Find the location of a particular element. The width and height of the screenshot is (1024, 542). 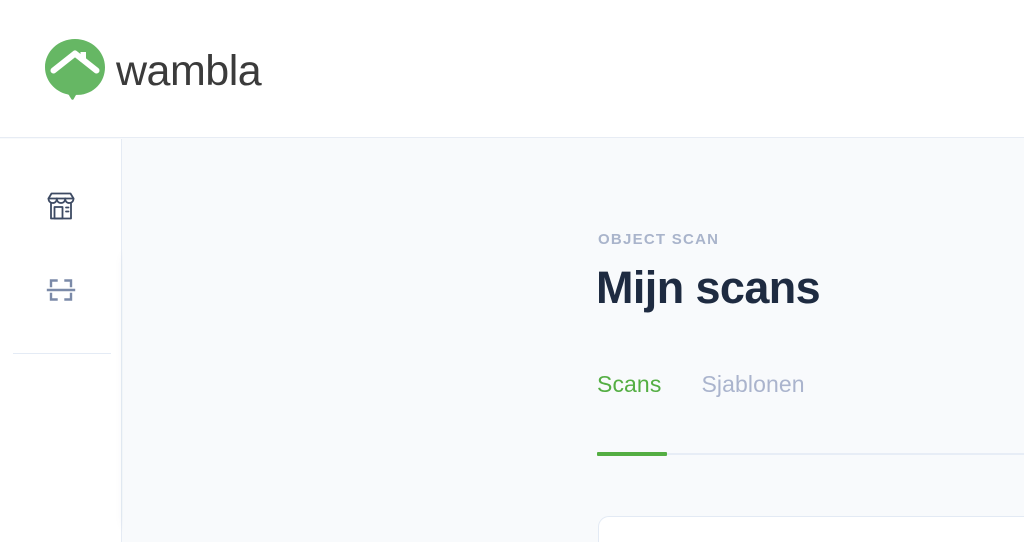

storefront-icon is located at coordinates (61, 206).